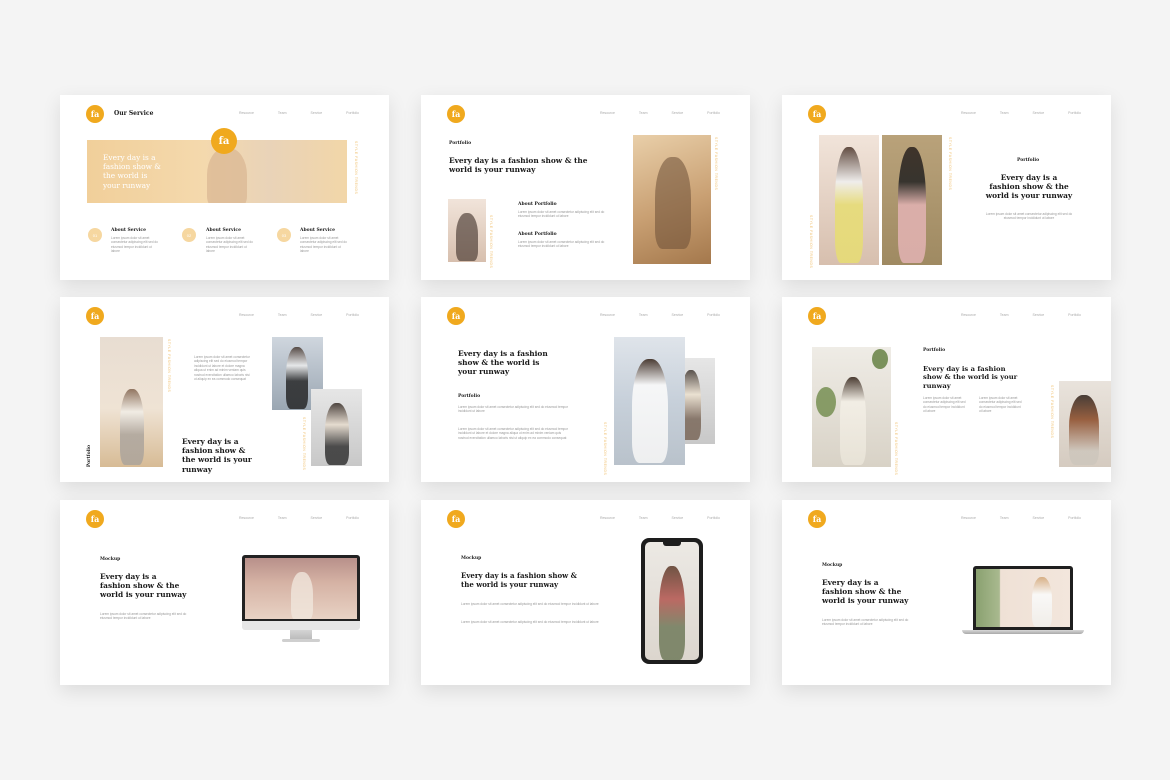  Describe the element at coordinates (284, 235) in the screenshot. I see `service-number-3: 03` at that location.